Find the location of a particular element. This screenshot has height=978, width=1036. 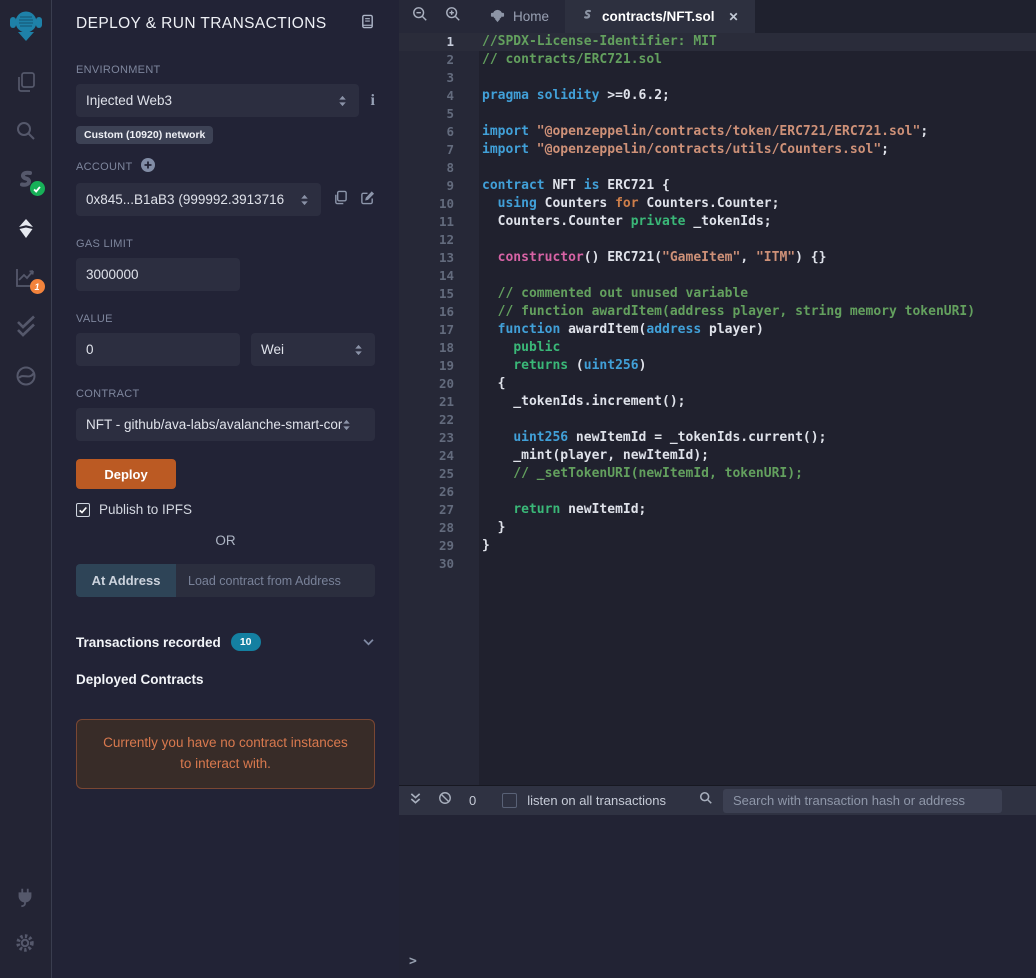

debugger-icon is located at coordinates (26, 376).